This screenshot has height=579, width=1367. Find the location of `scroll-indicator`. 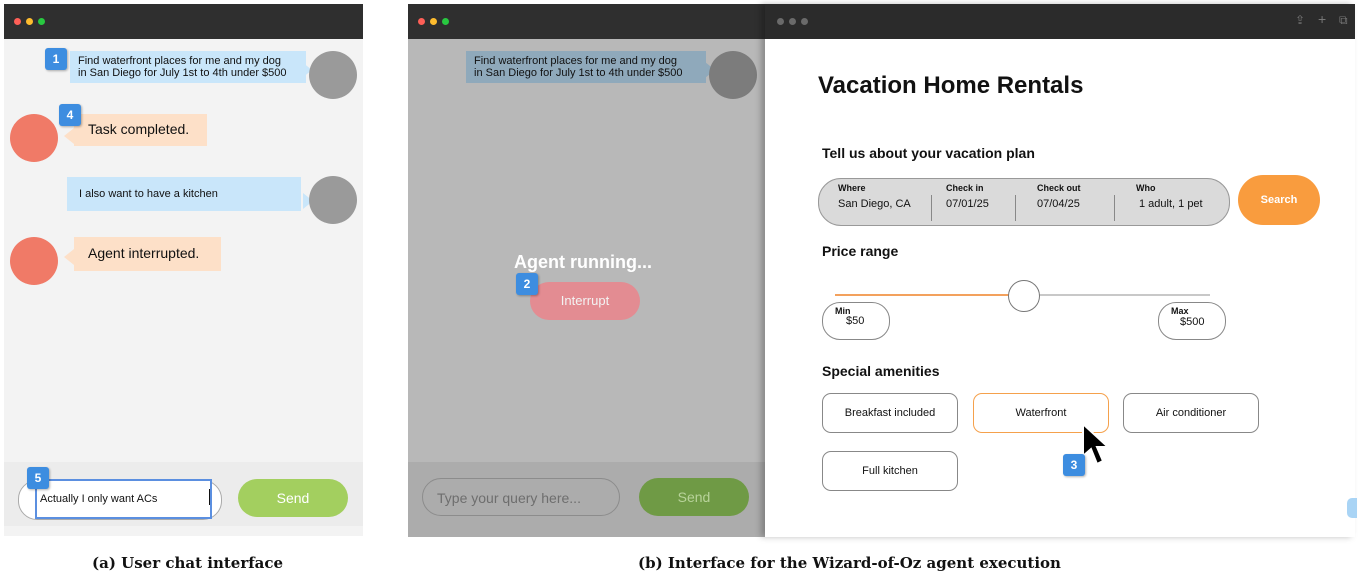

scroll-indicator is located at coordinates (1352, 508).